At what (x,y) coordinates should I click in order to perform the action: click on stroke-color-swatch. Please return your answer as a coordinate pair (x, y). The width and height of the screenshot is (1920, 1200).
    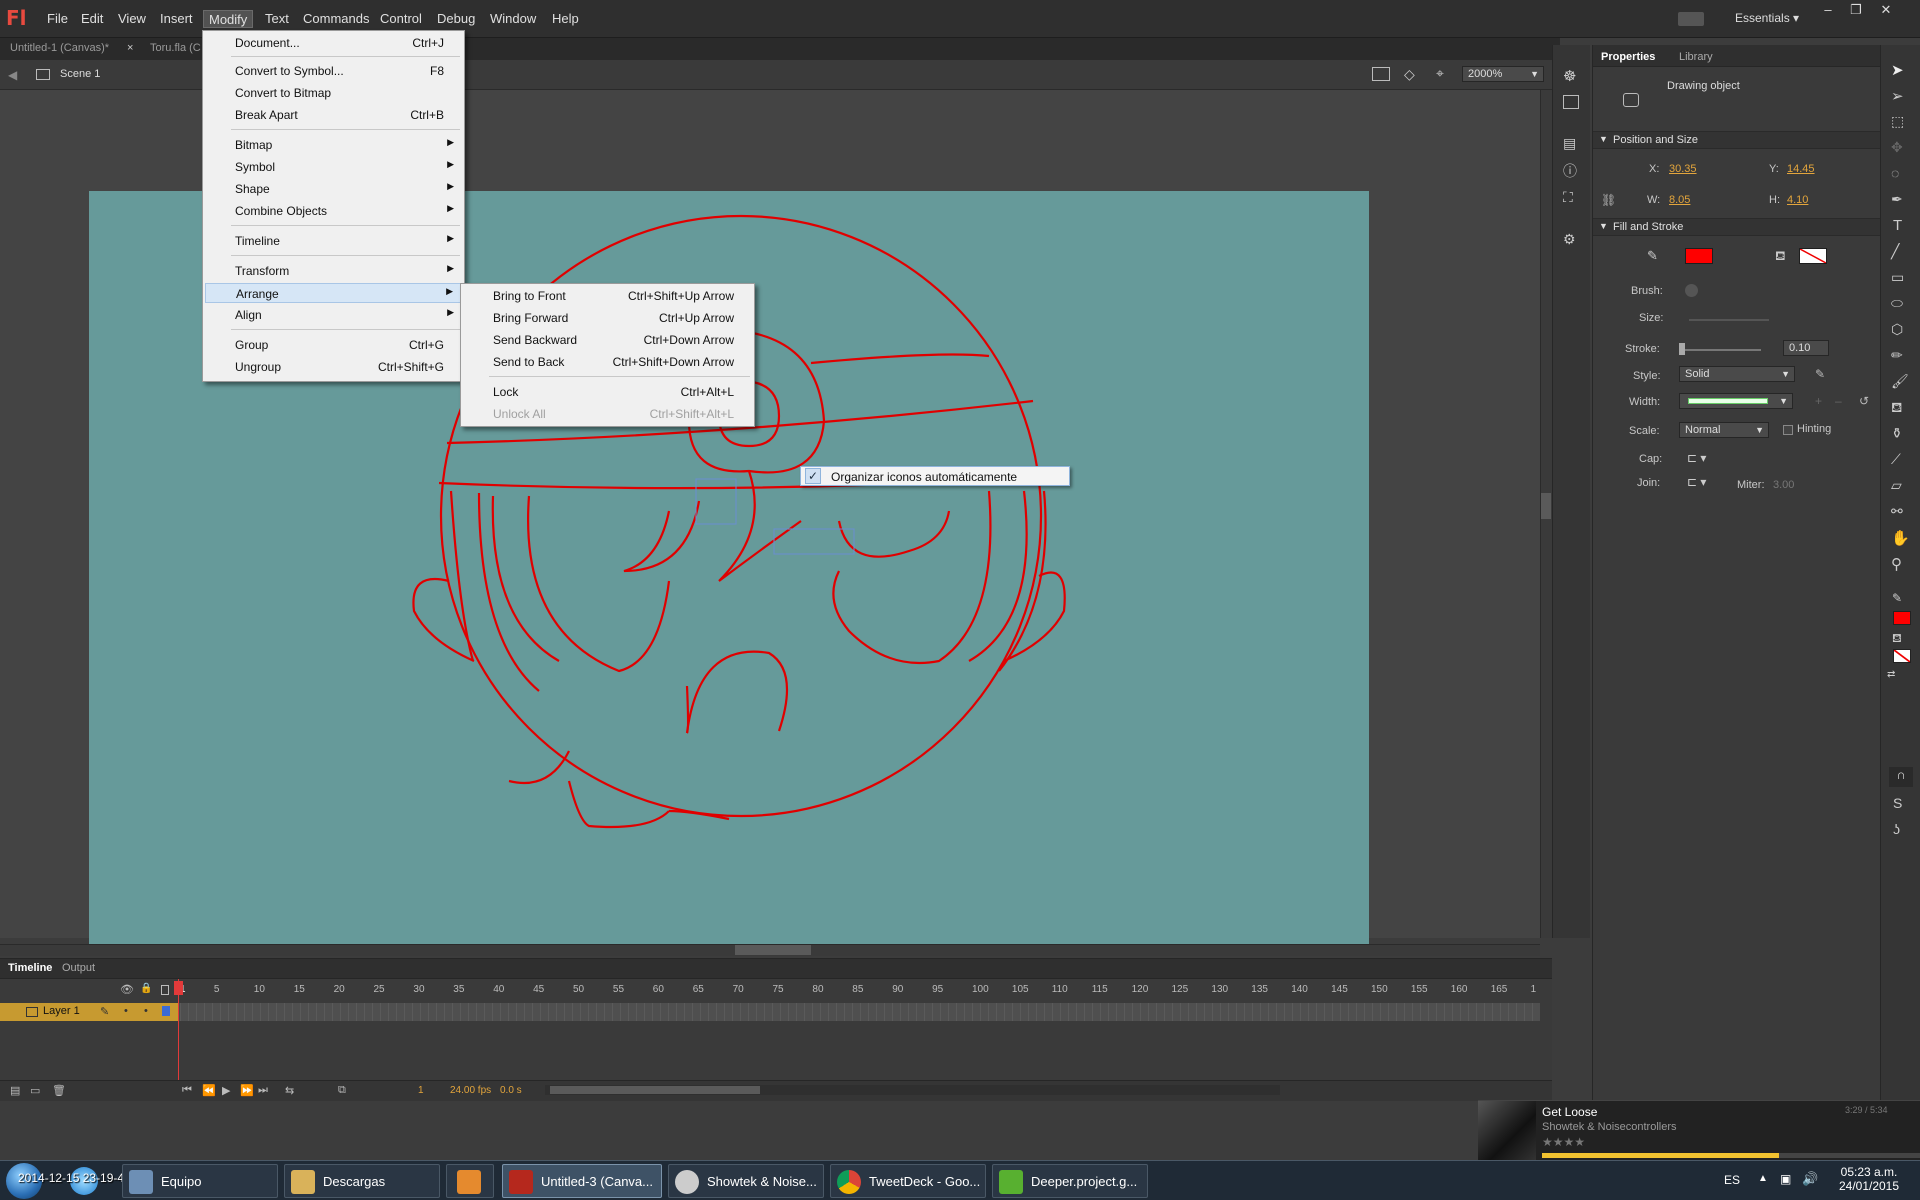
    Looking at the image, I should click on (1699, 256).